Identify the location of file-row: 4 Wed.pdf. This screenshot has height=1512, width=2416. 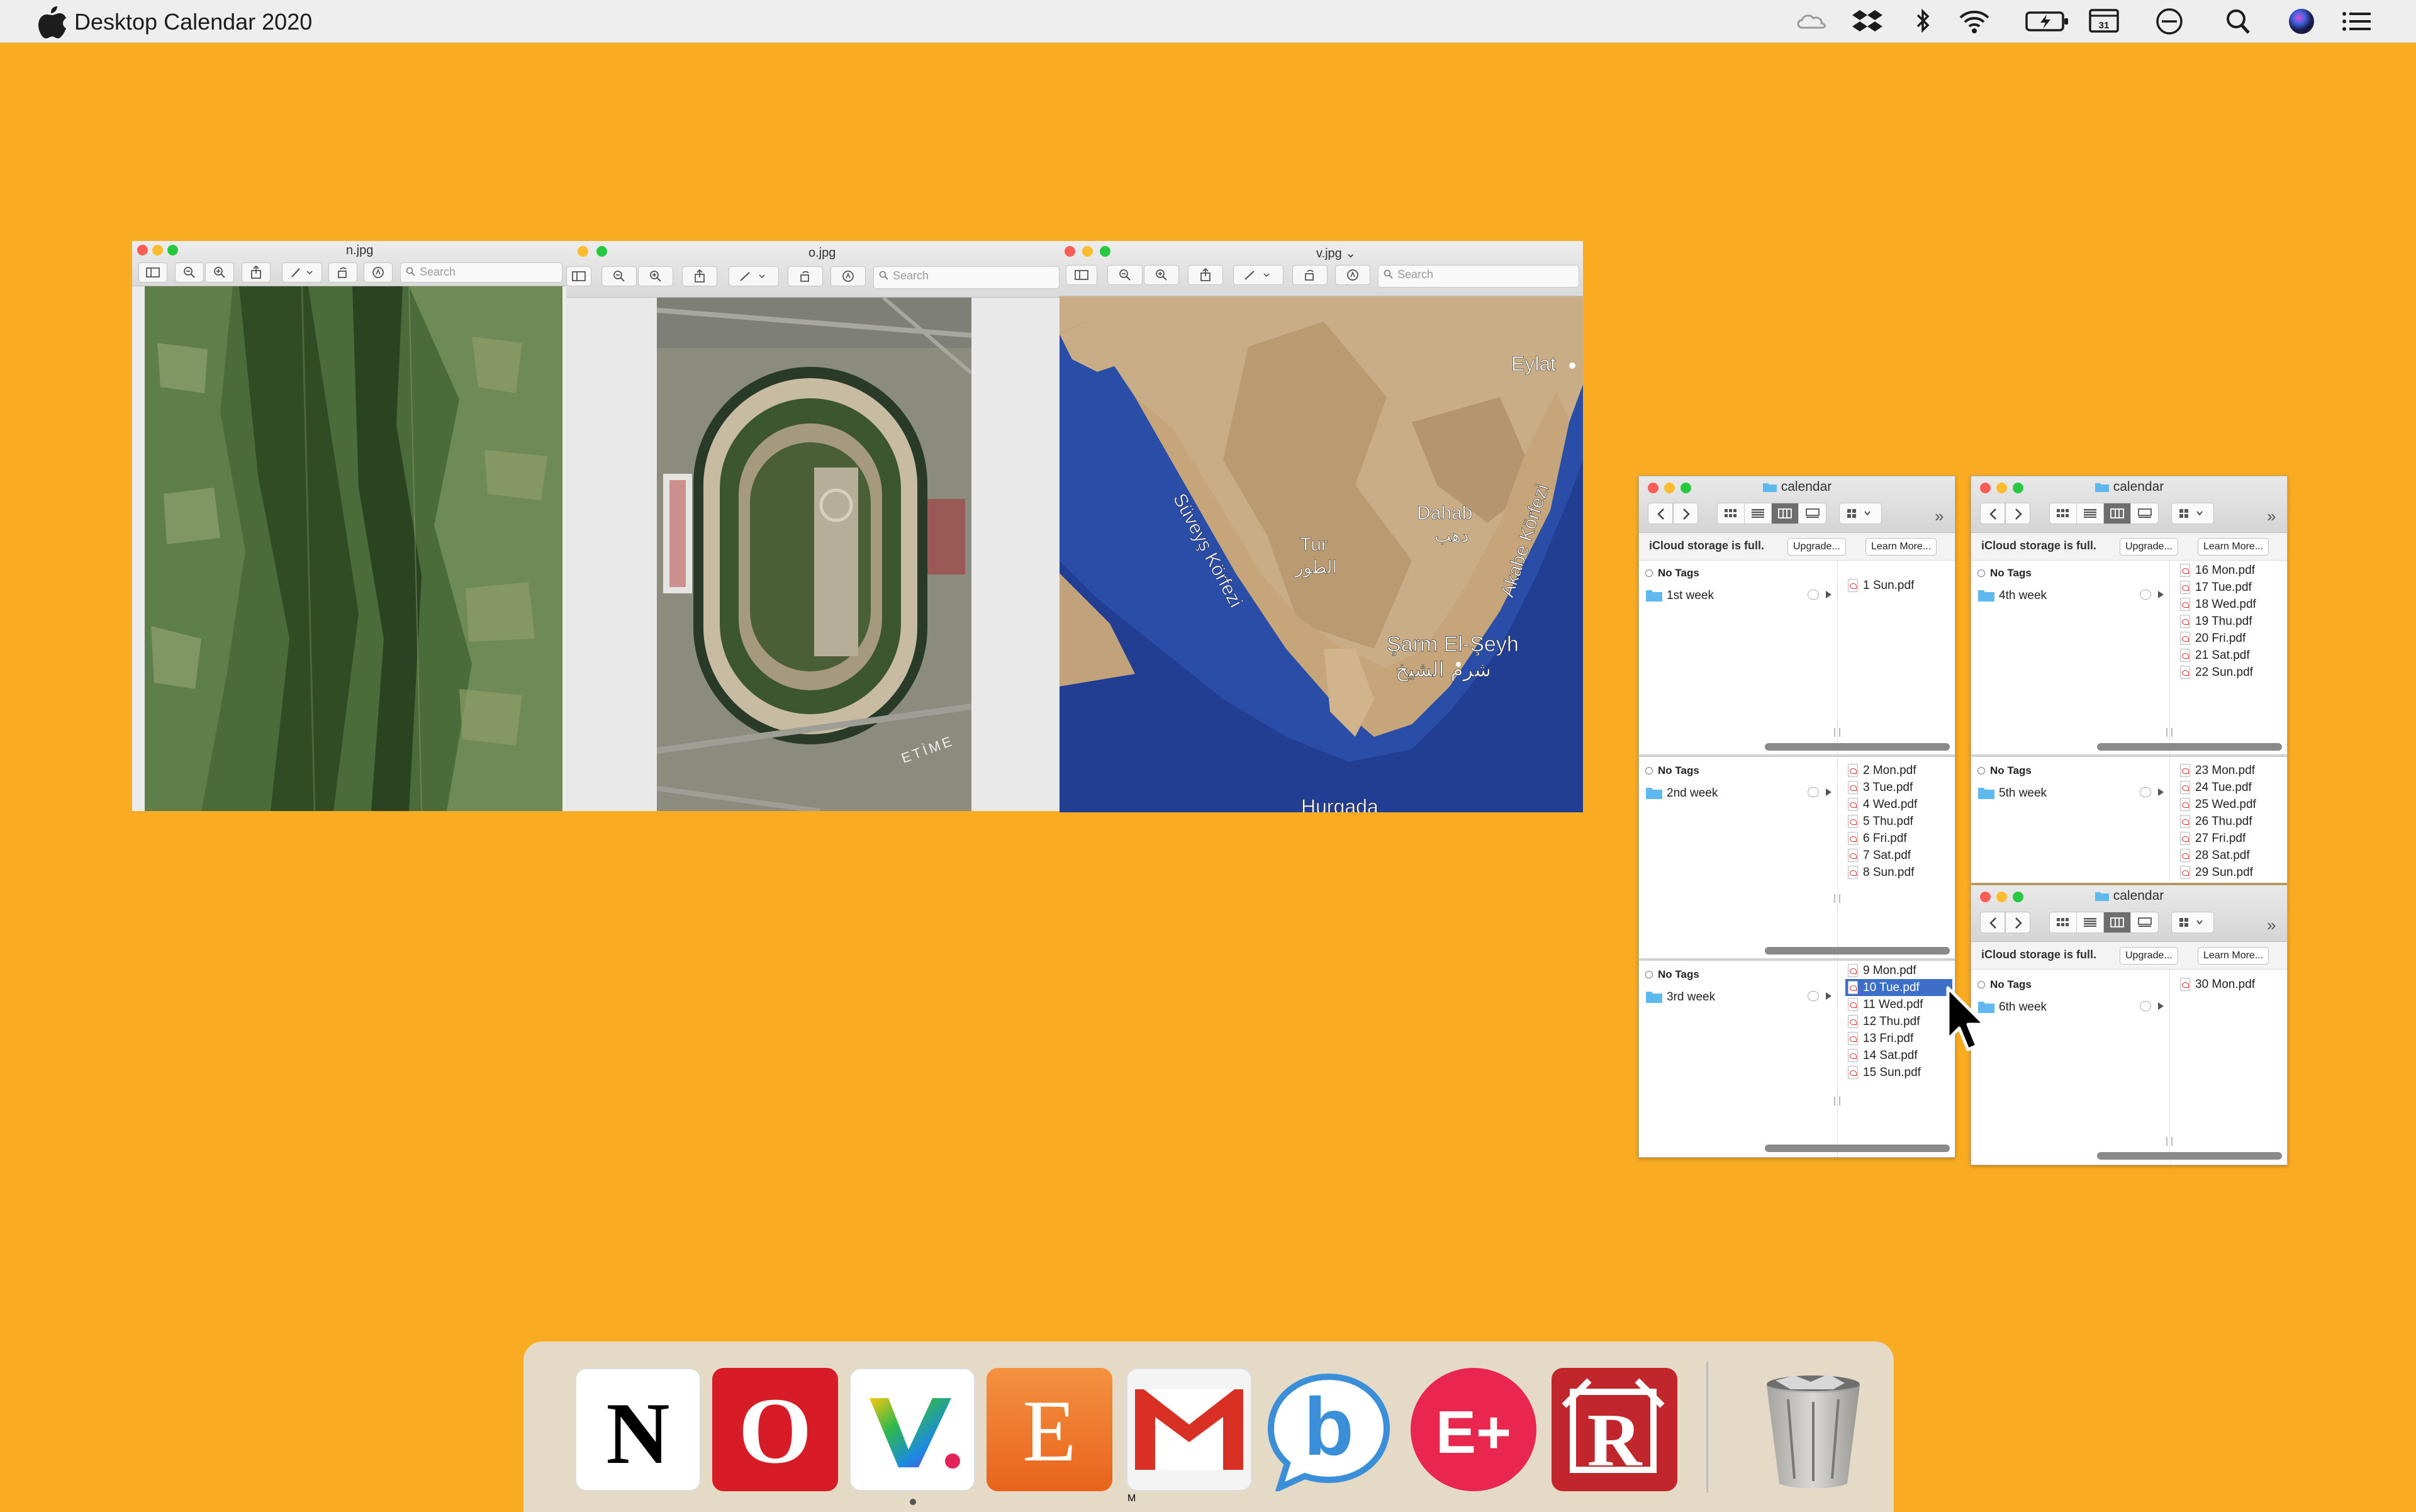
(1898, 804).